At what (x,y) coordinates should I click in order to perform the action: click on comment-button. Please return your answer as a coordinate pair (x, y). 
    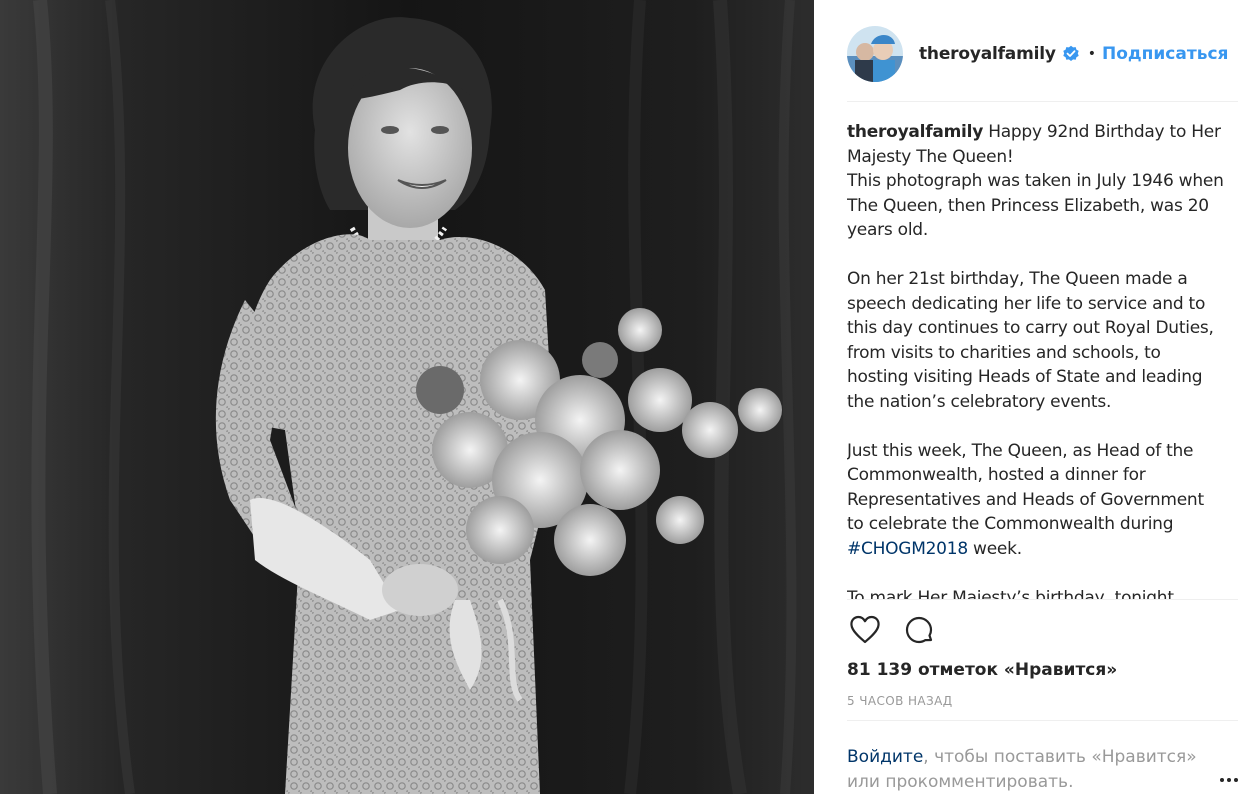
    Looking at the image, I should click on (919, 630).